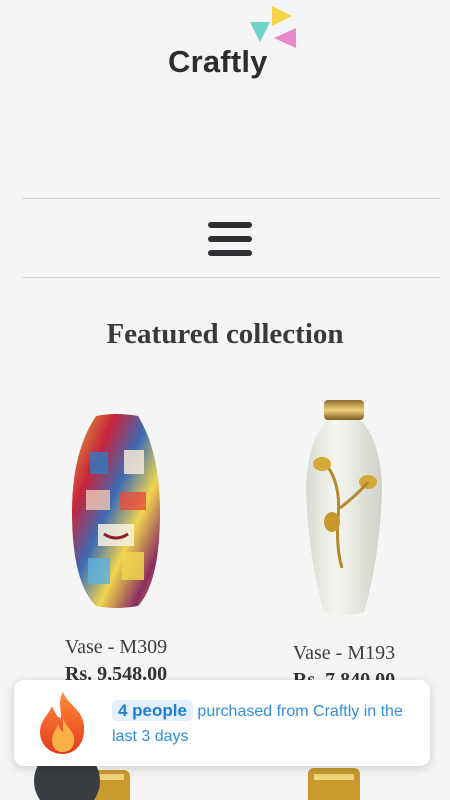 The height and width of the screenshot is (800, 450). What do you see at coordinates (152, 710) in the screenshot?
I see `purchase-count: 4 people` at bounding box center [152, 710].